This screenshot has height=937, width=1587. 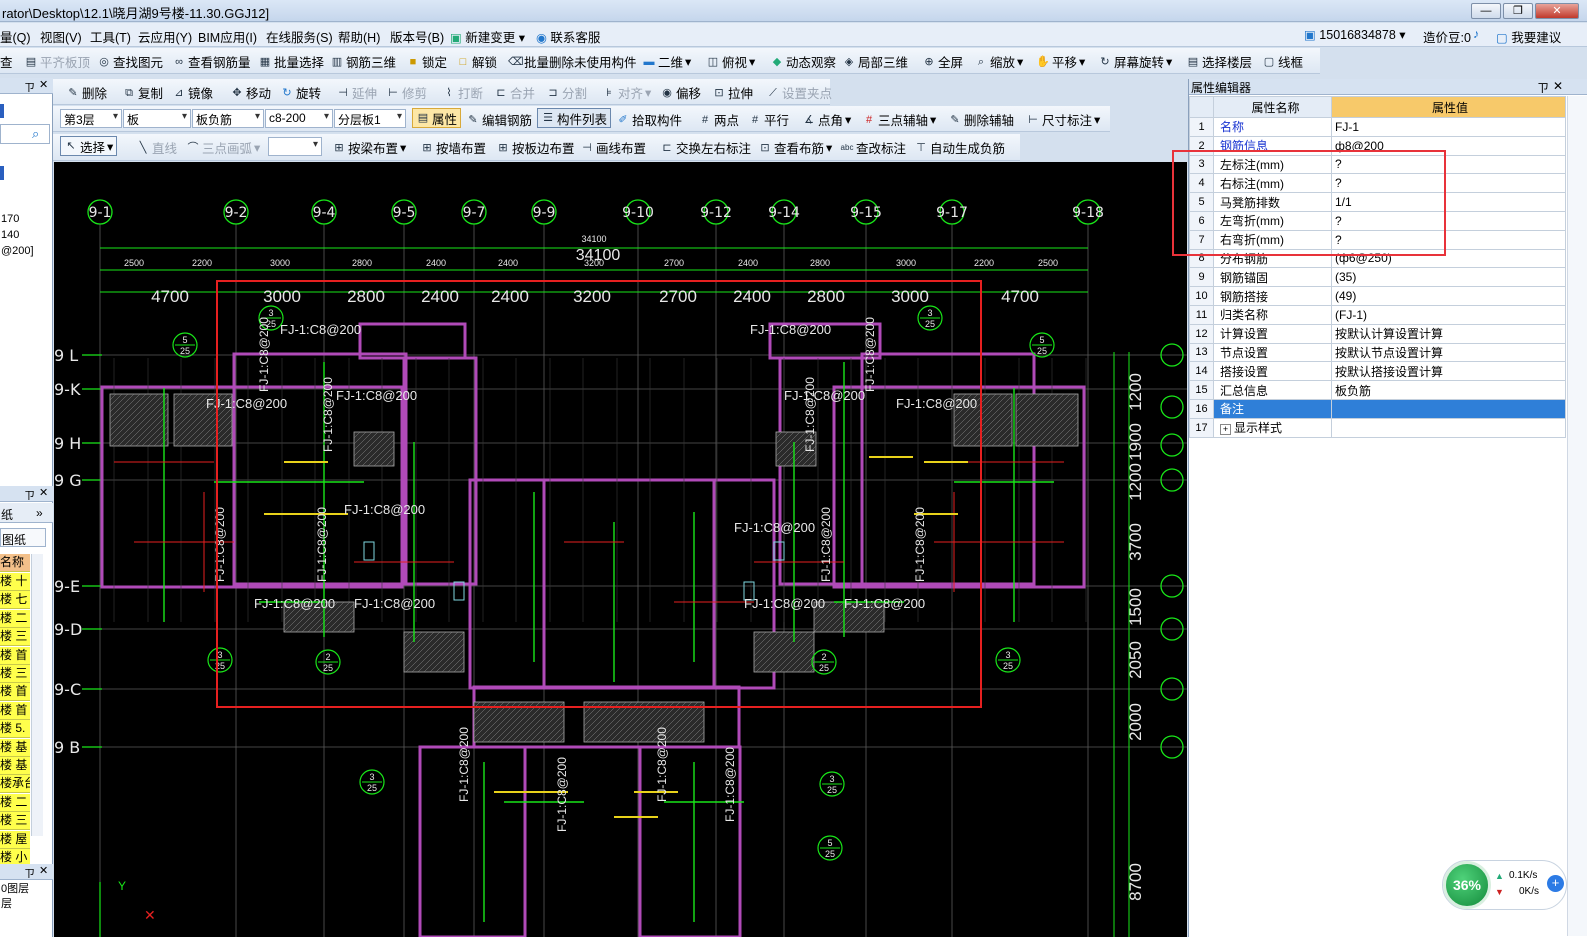 What do you see at coordinates (803, 61) in the screenshot?
I see `tool-orbit: ◆ 动态观察` at bounding box center [803, 61].